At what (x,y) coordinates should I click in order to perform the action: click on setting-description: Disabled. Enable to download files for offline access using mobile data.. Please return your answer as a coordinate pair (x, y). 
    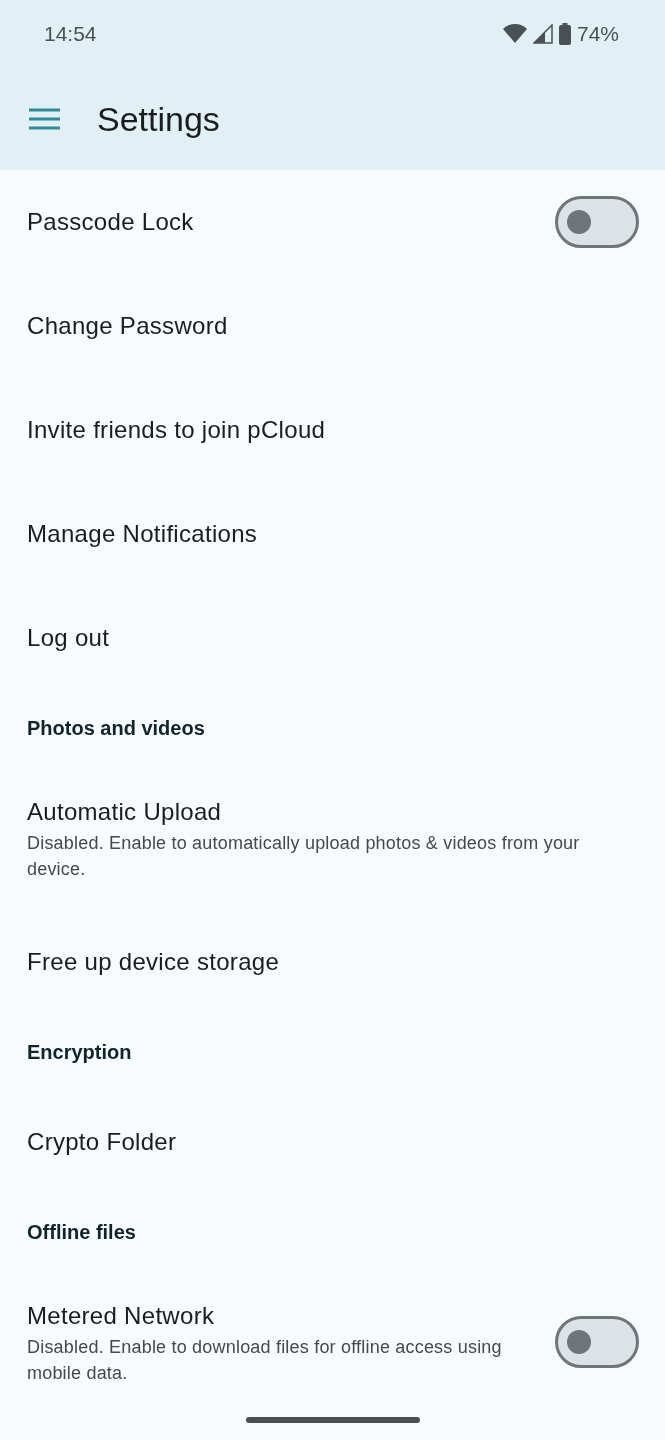
    Looking at the image, I should click on (265, 1360).